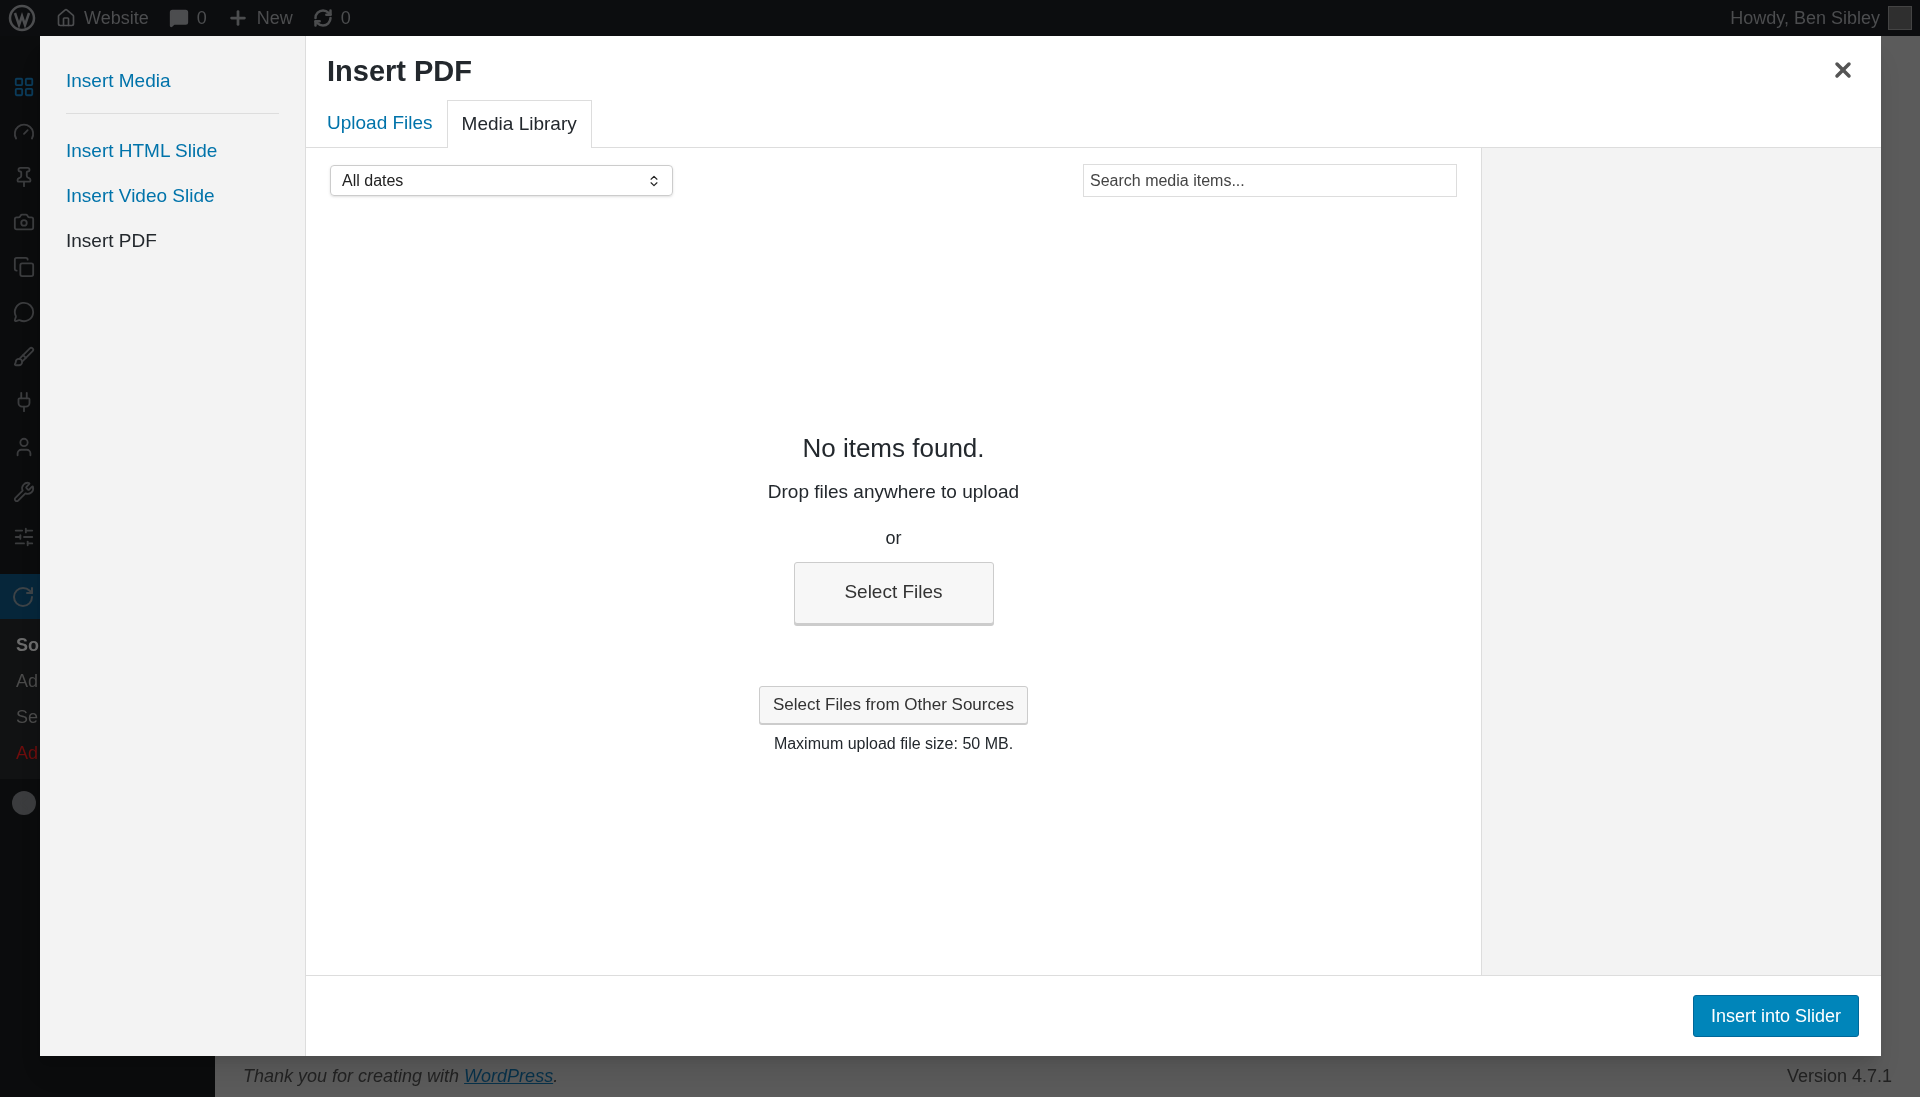  I want to click on pages-icon, so click(24, 266).